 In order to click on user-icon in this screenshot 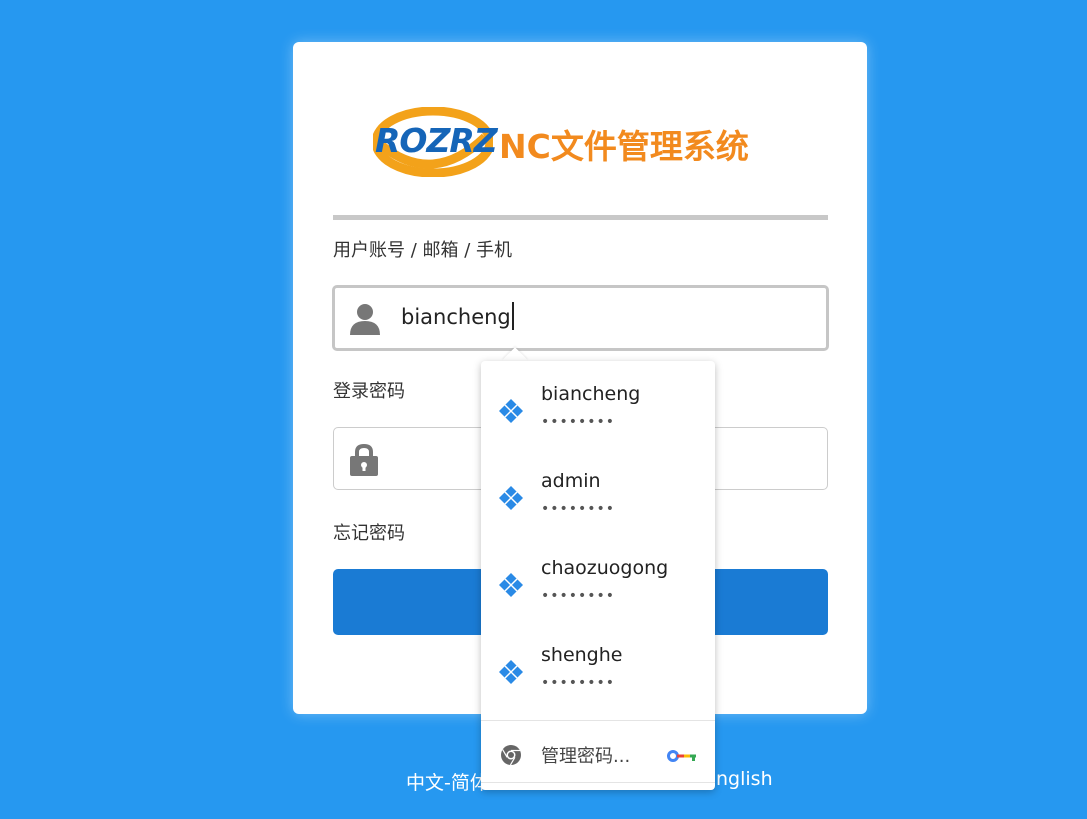, I will do `click(365, 319)`.